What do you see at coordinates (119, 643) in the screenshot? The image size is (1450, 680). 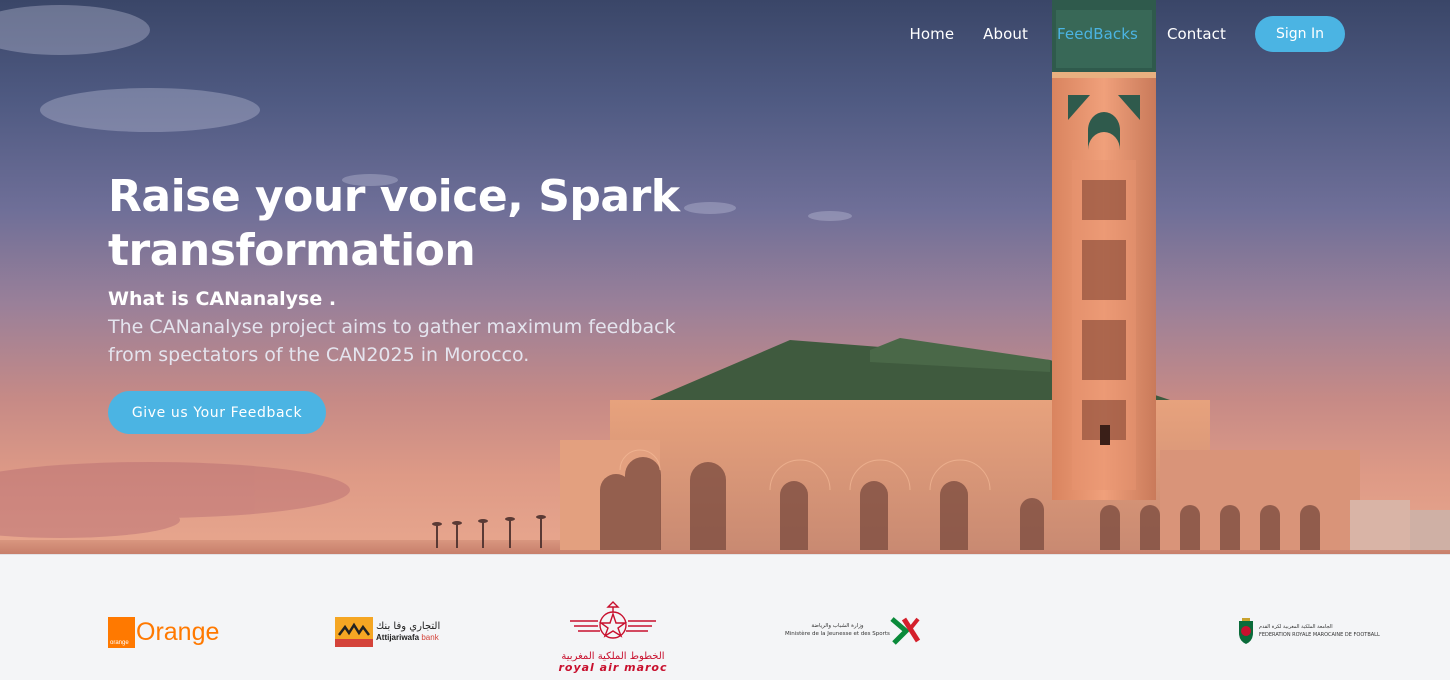 I see `orange-badge-text: orange` at bounding box center [119, 643].